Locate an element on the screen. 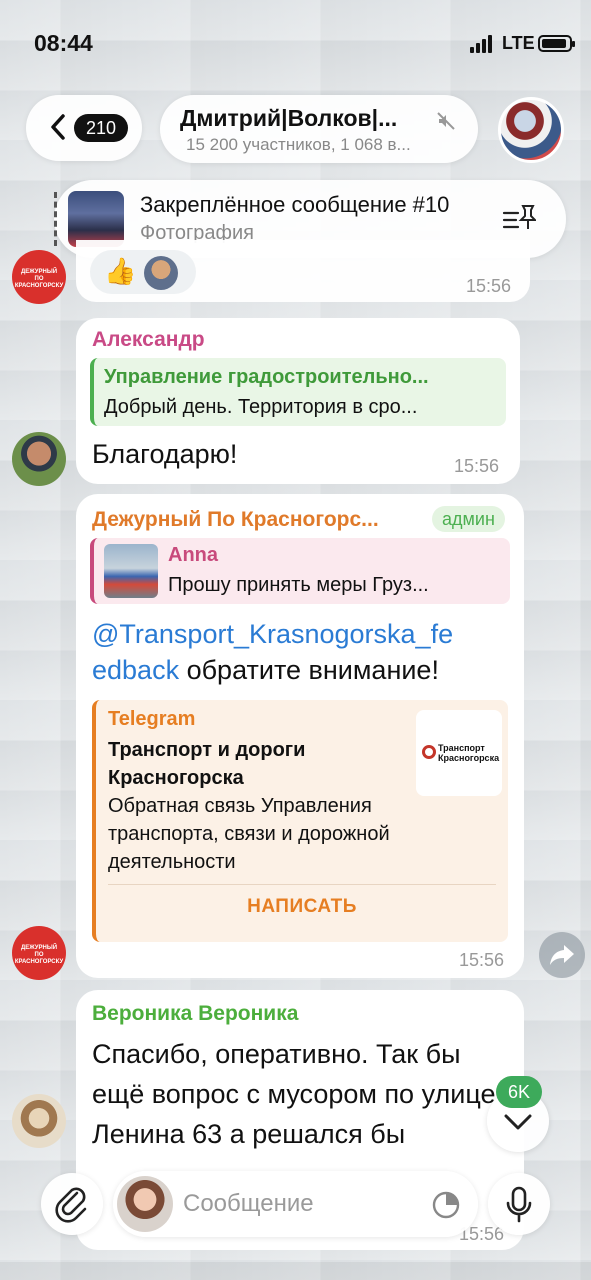  reply-title: Anna is located at coordinates (193, 555).